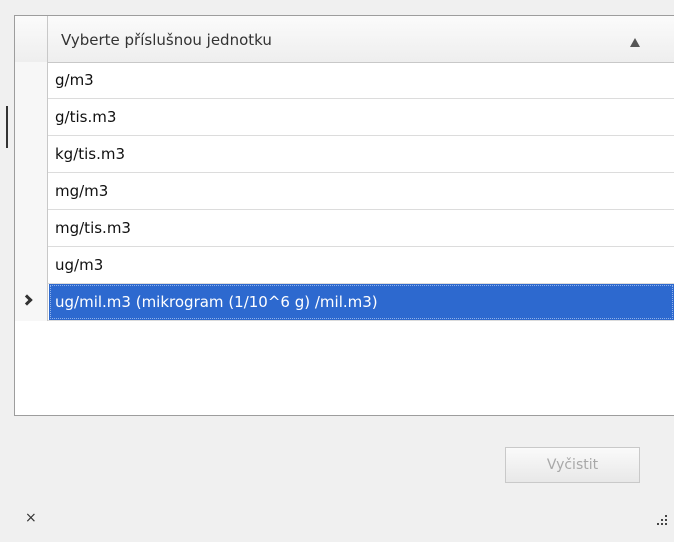 The image size is (674, 542). What do you see at coordinates (31, 518) in the screenshot?
I see `close-icon: ×` at bounding box center [31, 518].